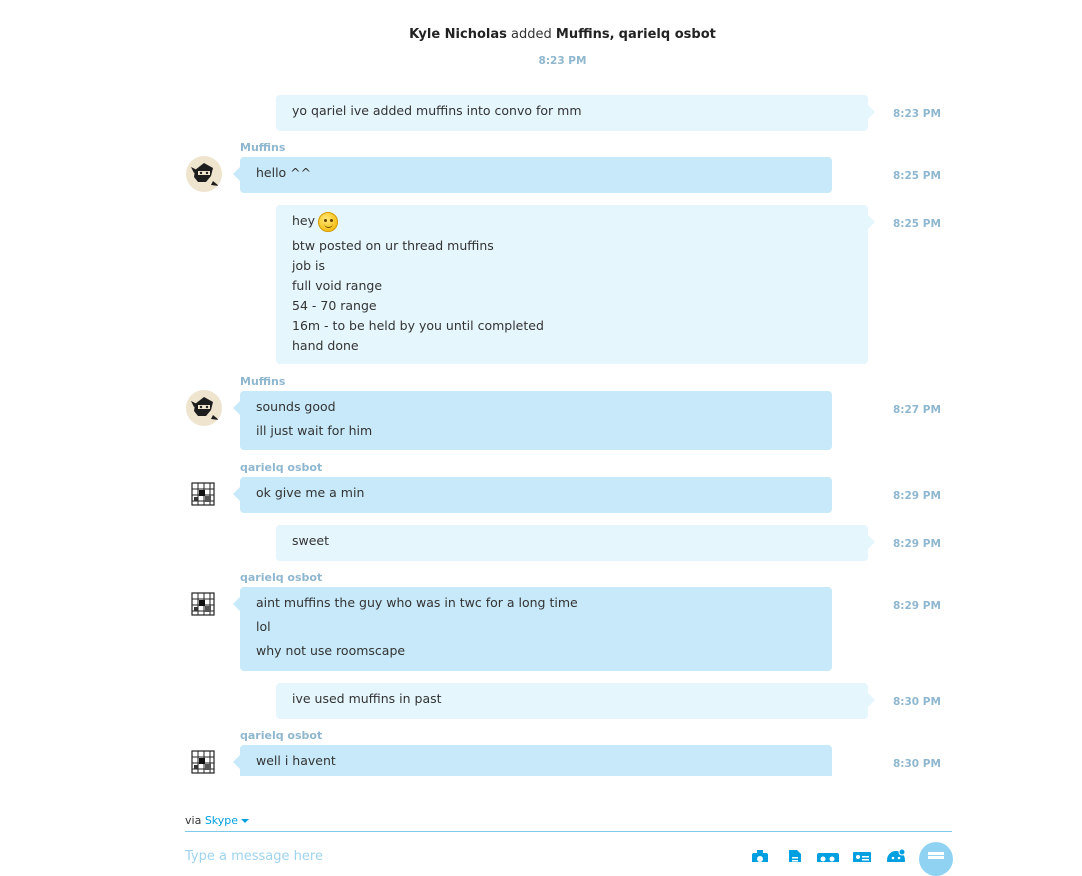 The image size is (1082, 876). Describe the element at coordinates (667, 34) in the screenshot. I see `added-participant: qarielq osbot` at that location.